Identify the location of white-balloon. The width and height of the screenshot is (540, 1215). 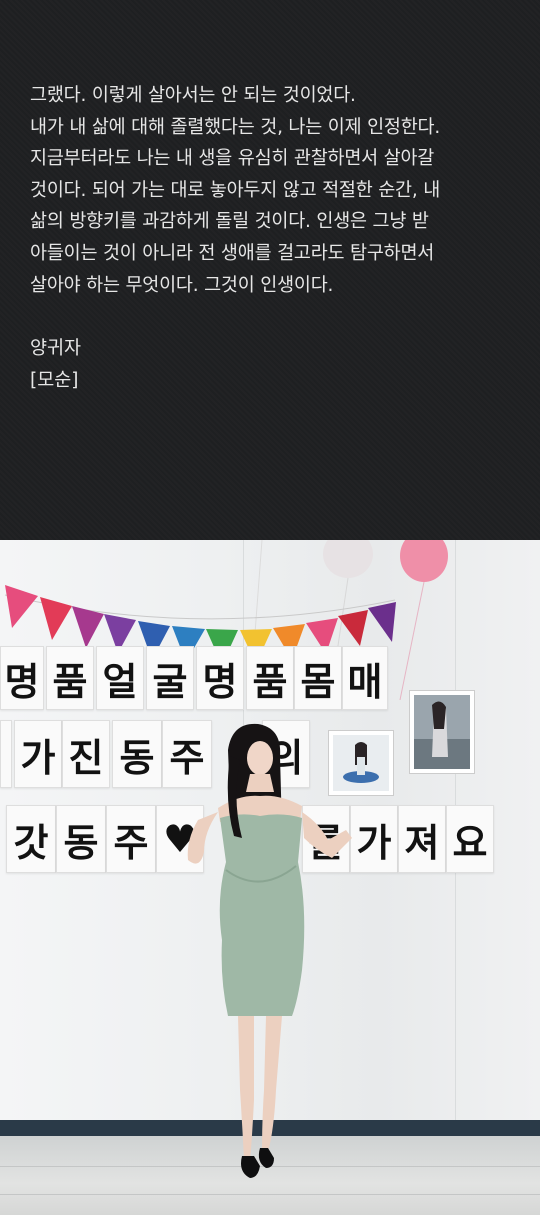
(348, 559).